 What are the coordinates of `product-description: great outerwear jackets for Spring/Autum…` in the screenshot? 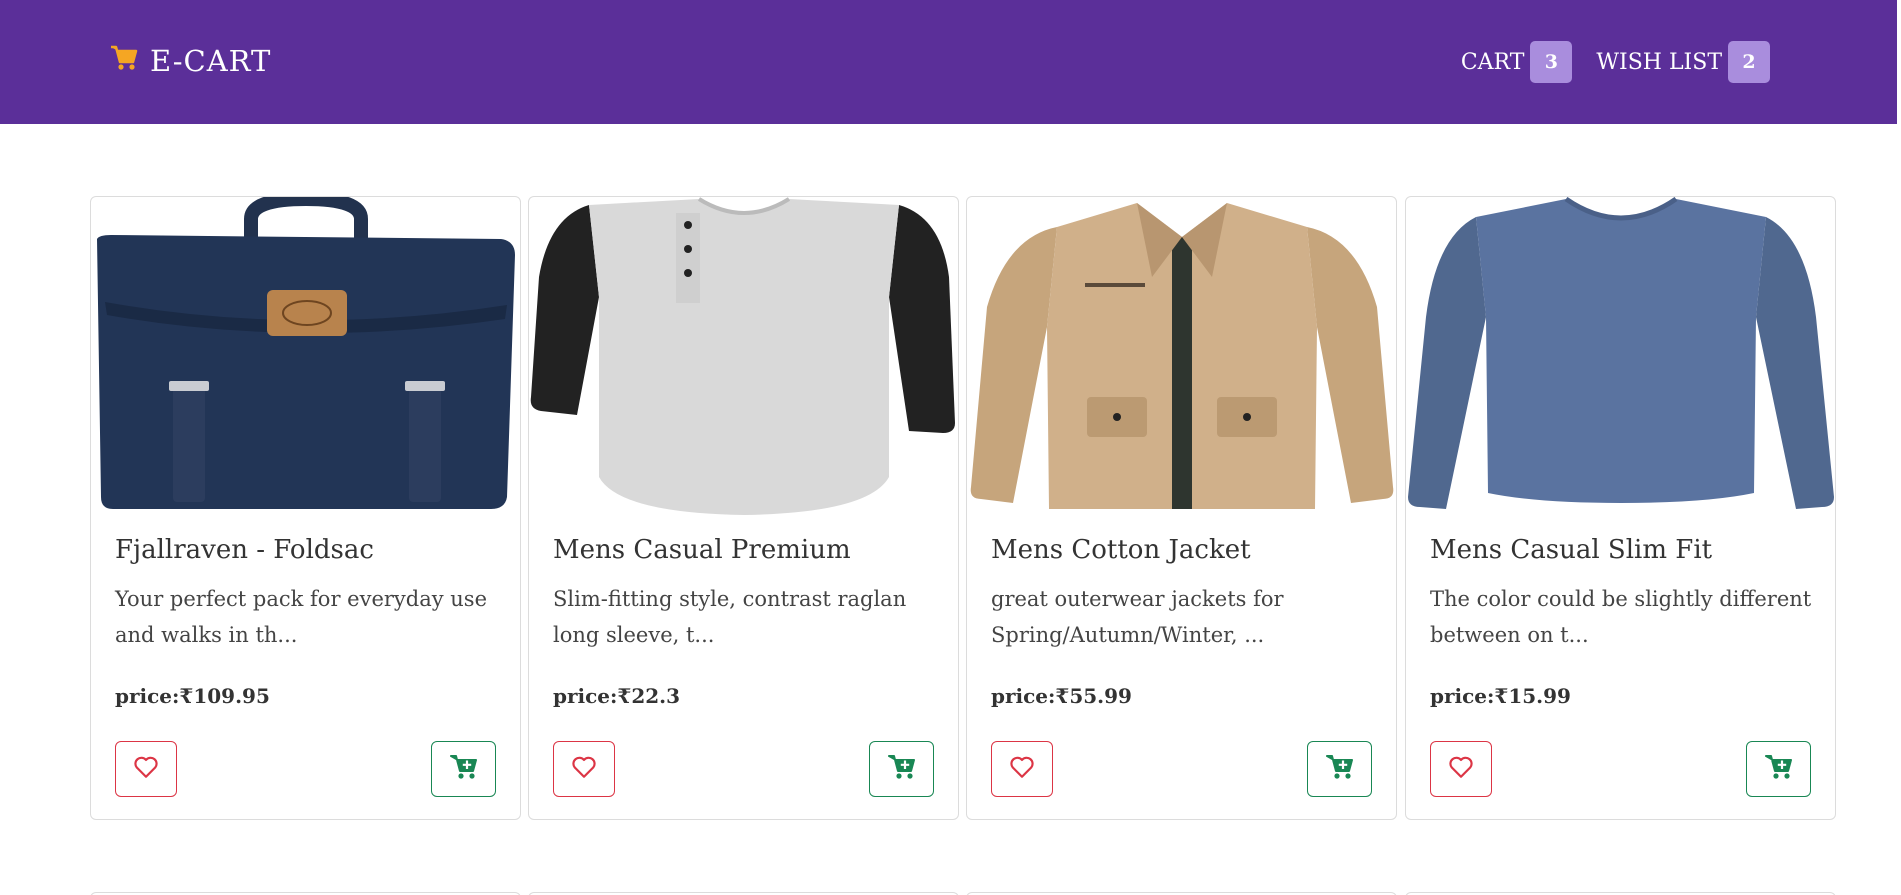 It's located at (1137, 617).